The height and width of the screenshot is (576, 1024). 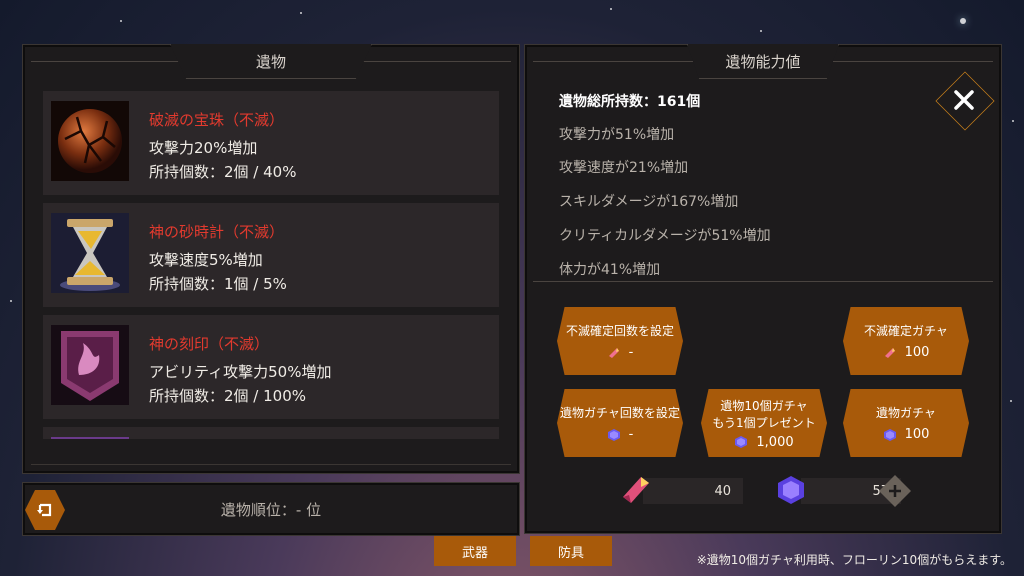 What do you see at coordinates (764, 405) in the screenshot?
I see `button-label: 遺物10個ガチャ` at bounding box center [764, 405].